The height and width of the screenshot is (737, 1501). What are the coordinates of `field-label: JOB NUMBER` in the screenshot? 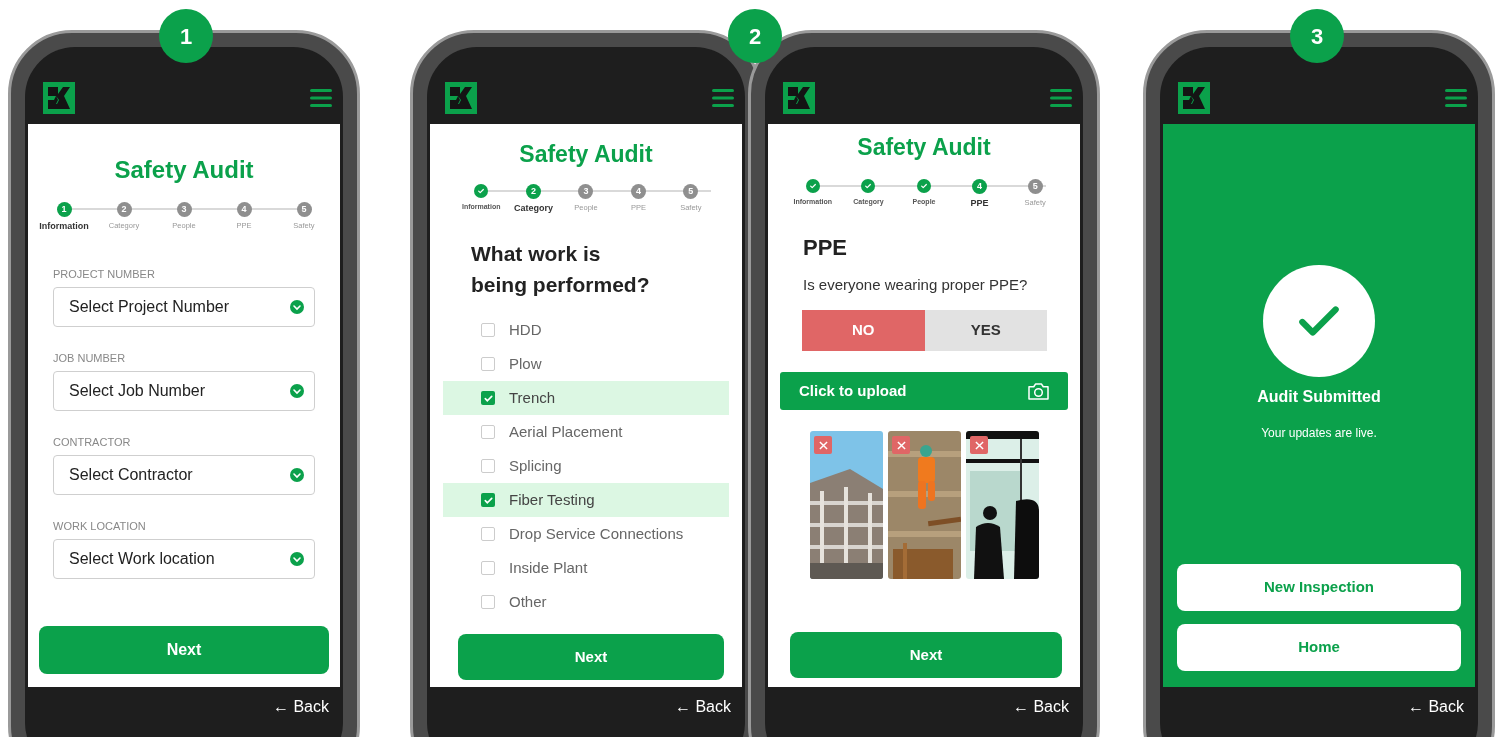 It's located at (90, 358).